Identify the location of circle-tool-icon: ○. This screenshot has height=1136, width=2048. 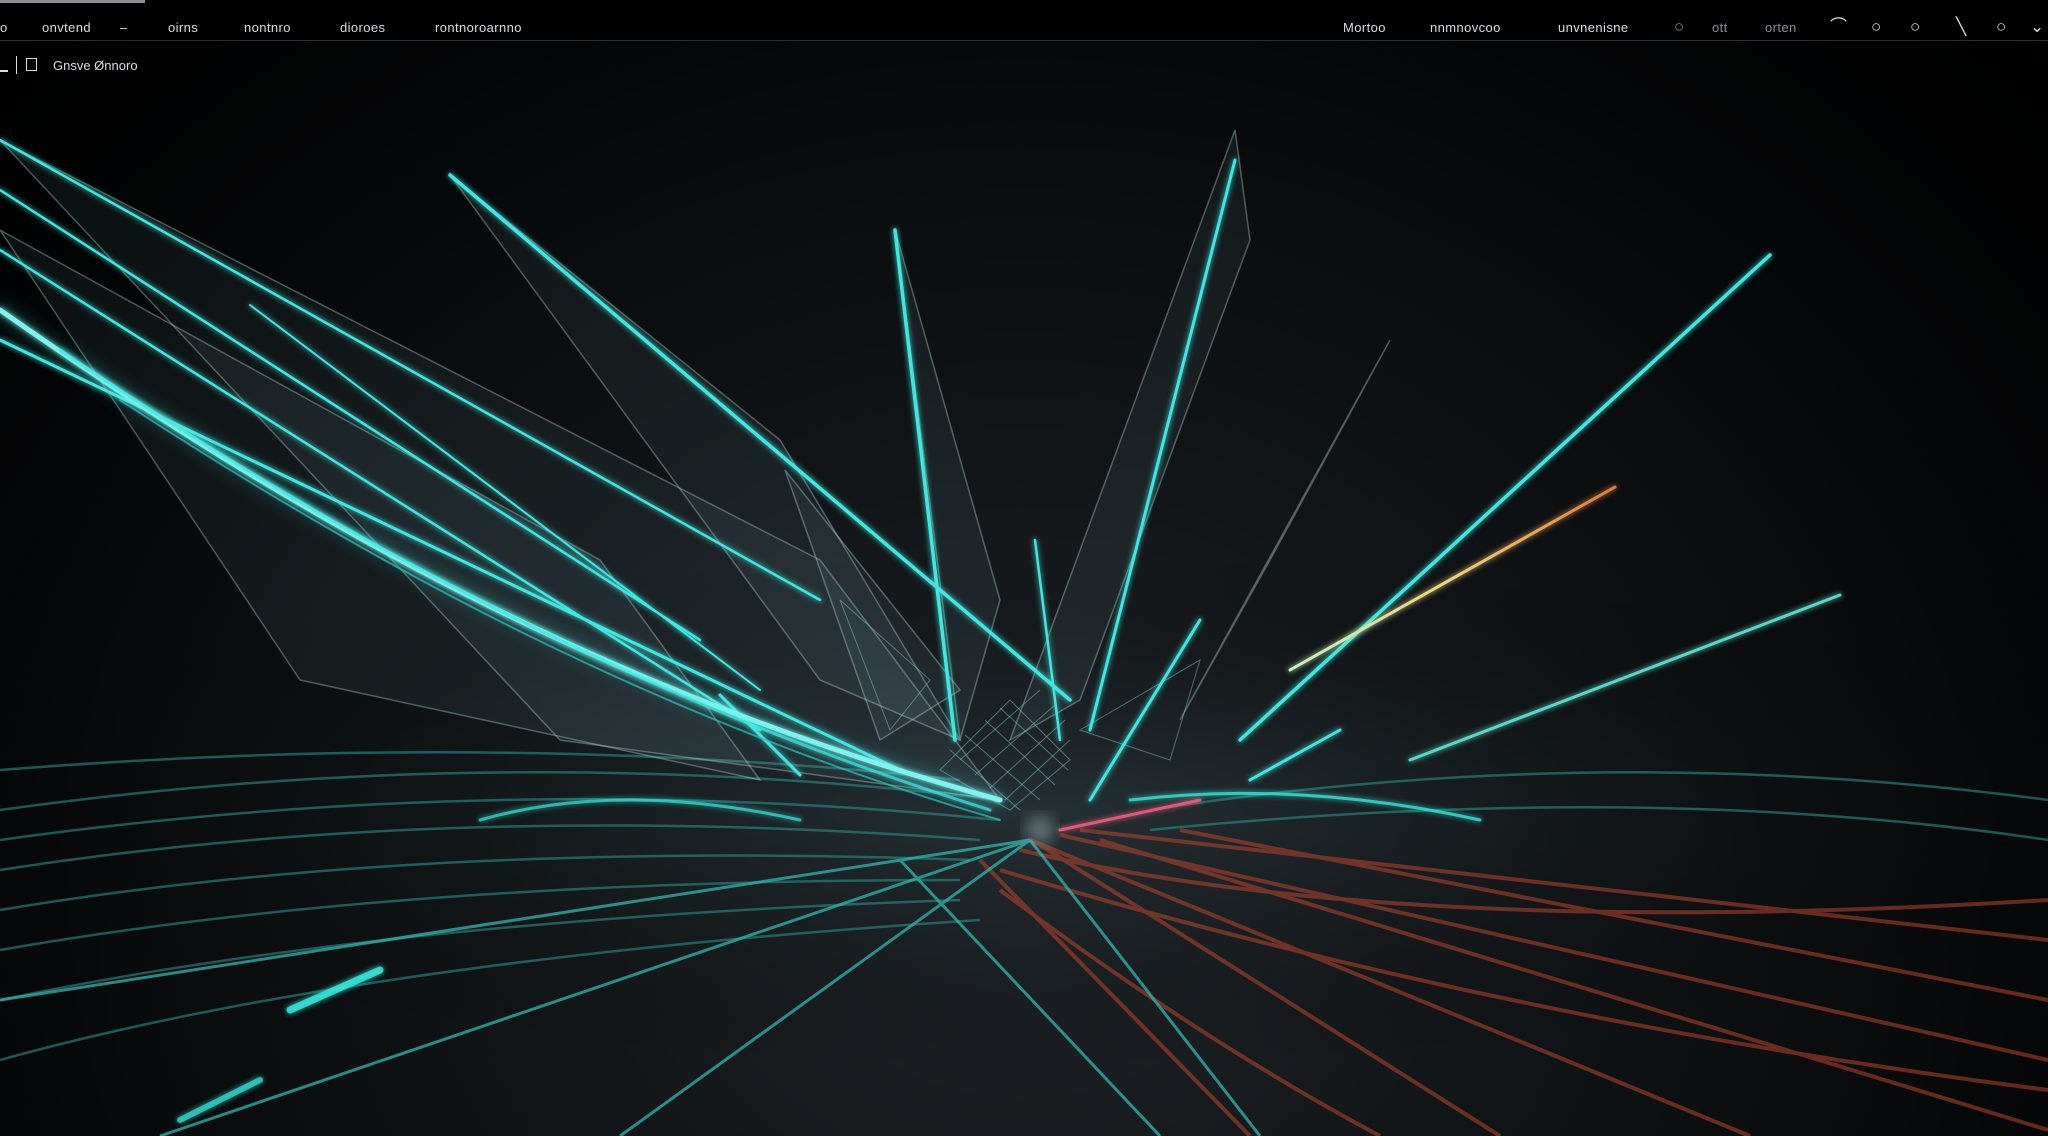
(1876, 26).